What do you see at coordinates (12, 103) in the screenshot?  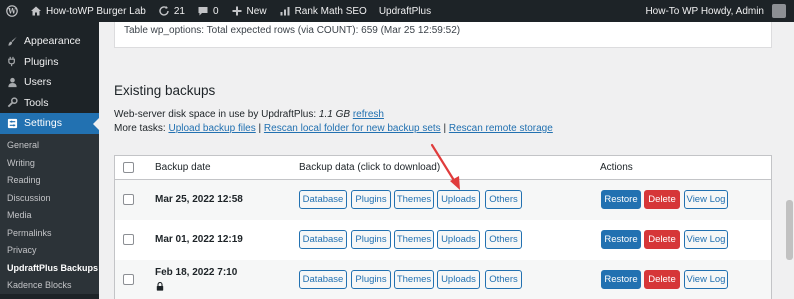 I see `wrench-icon` at bounding box center [12, 103].